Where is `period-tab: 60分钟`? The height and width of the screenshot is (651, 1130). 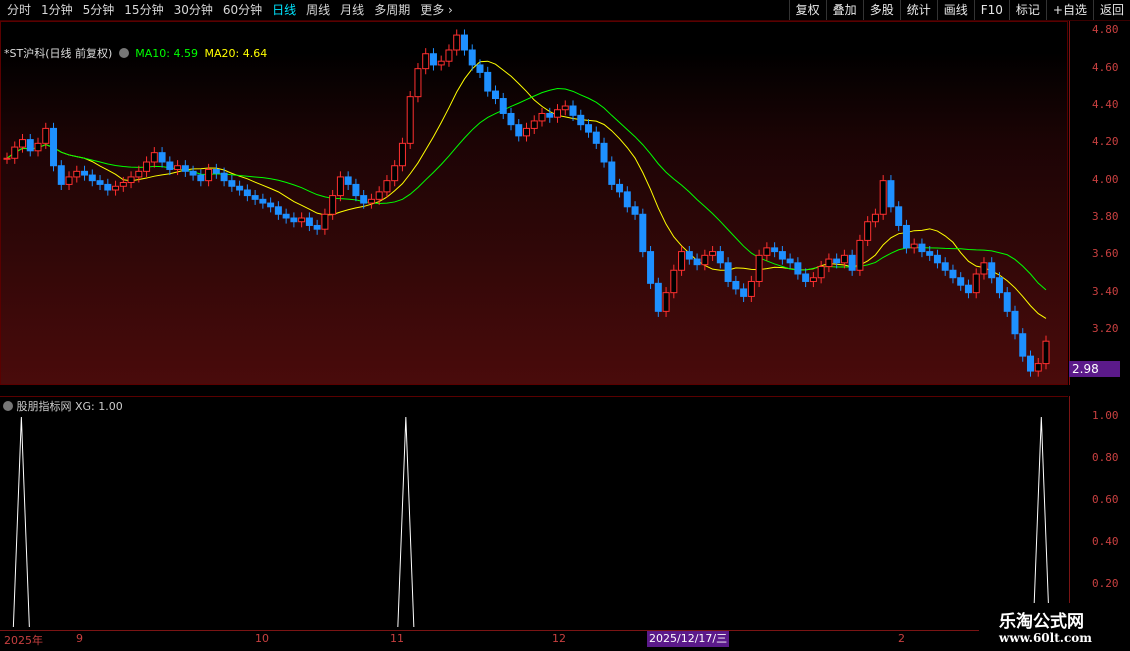
period-tab: 60分钟 is located at coordinates (242, 10).